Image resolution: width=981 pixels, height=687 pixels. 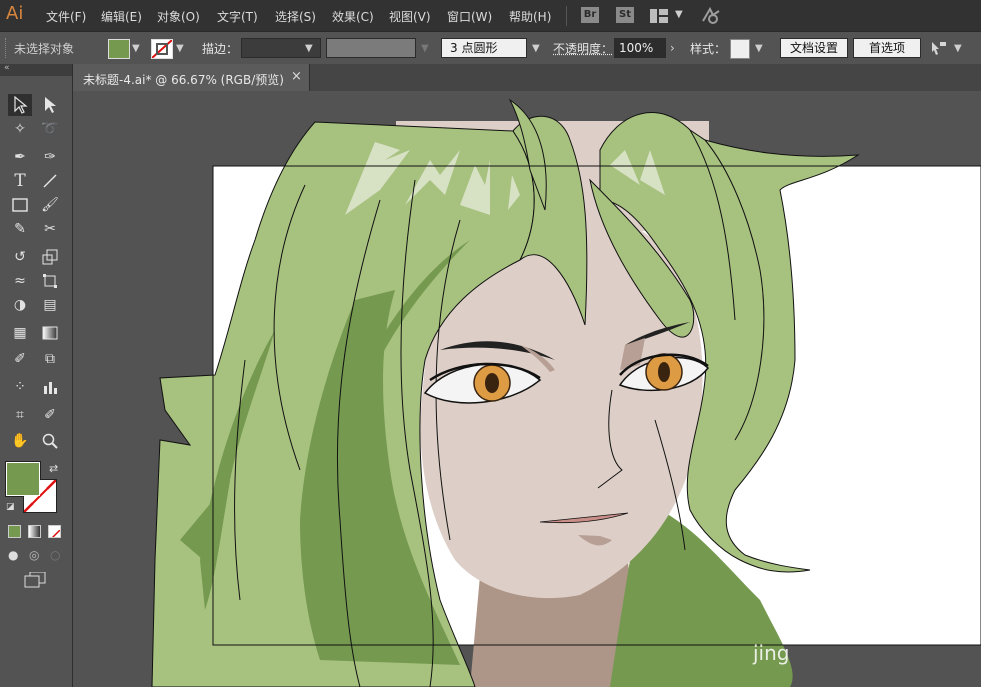 What do you see at coordinates (50, 415) in the screenshot?
I see `slice-icon: ✐` at bounding box center [50, 415].